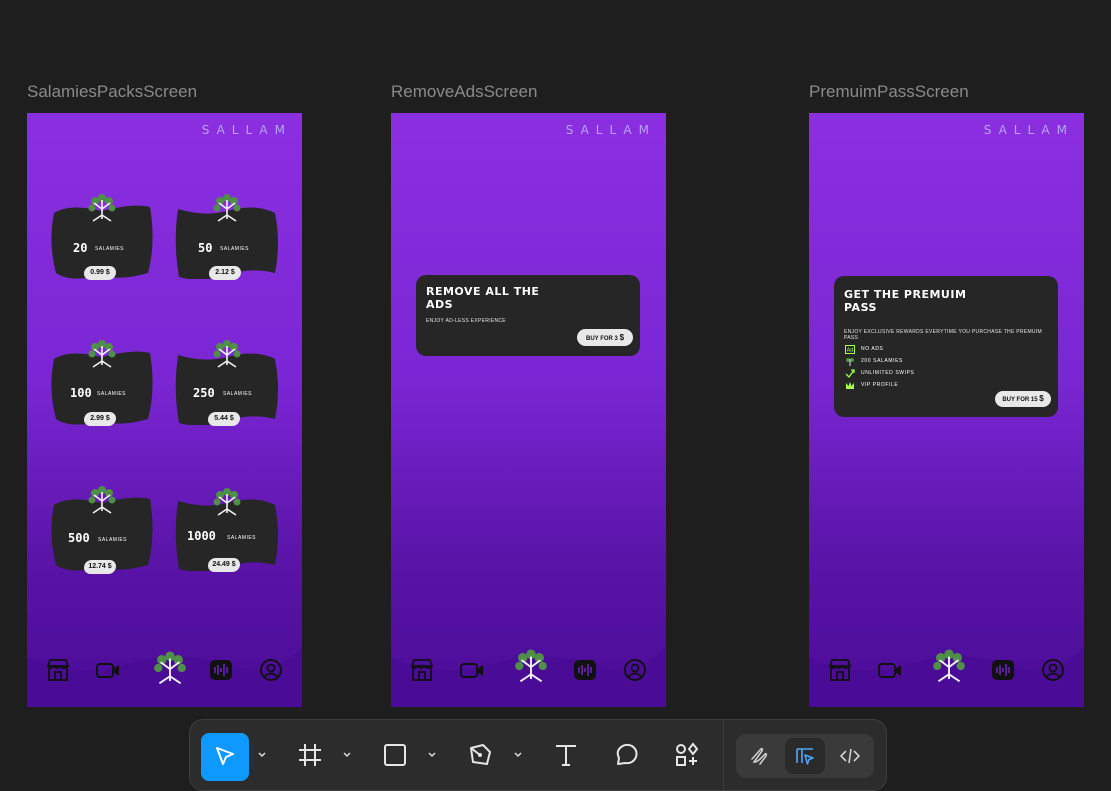  Describe the element at coordinates (882, 361) in the screenshot. I see `feature-text: 200 SALAMIES` at that location.